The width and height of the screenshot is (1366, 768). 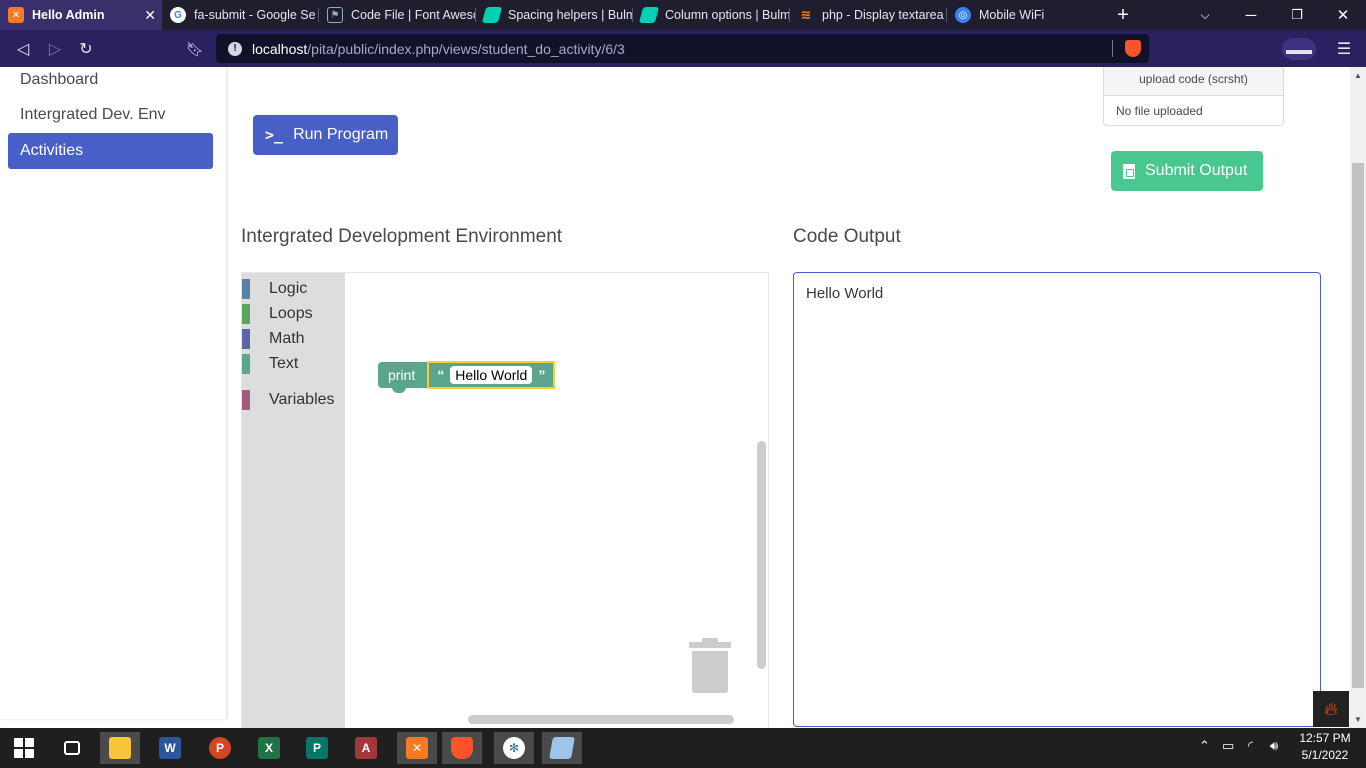 I want to click on close-tab-icon: ✕, so click(x=150, y=15).